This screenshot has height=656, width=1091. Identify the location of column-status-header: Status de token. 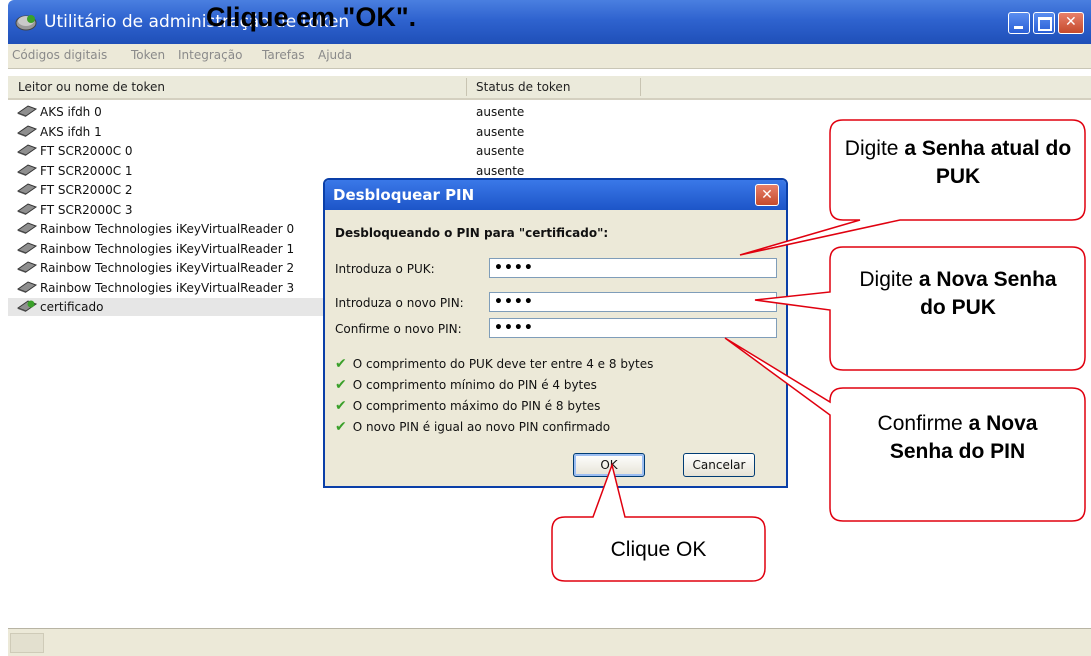
(523, 87).